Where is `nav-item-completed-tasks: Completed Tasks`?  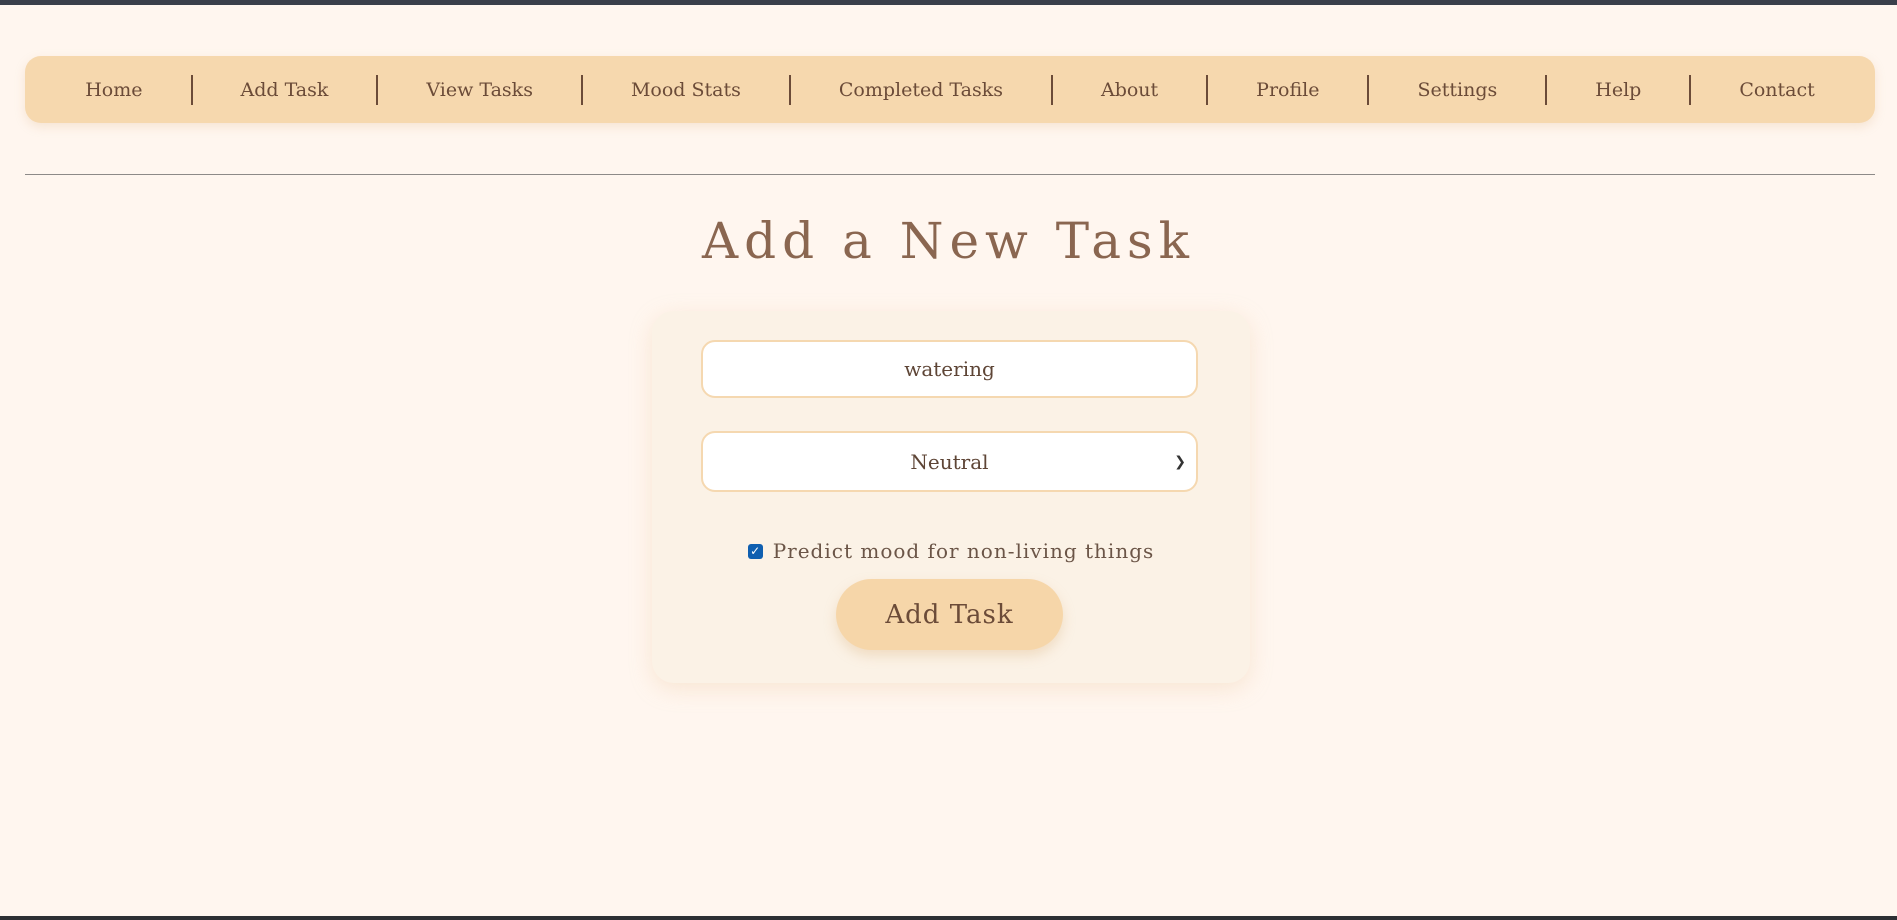
nav-item-completed-tasks: Completed Tasks is located at coordinates (921, 90).